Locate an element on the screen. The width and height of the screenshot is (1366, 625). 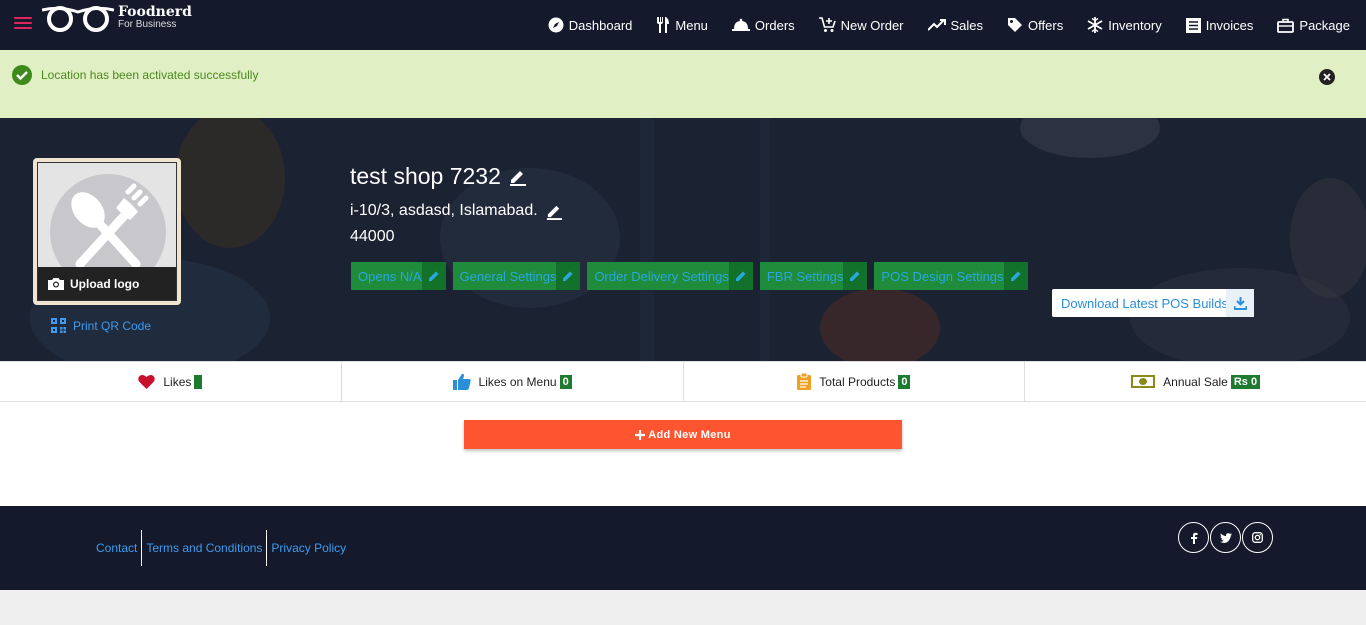
download-icon is located at coordinates (1240, 303).